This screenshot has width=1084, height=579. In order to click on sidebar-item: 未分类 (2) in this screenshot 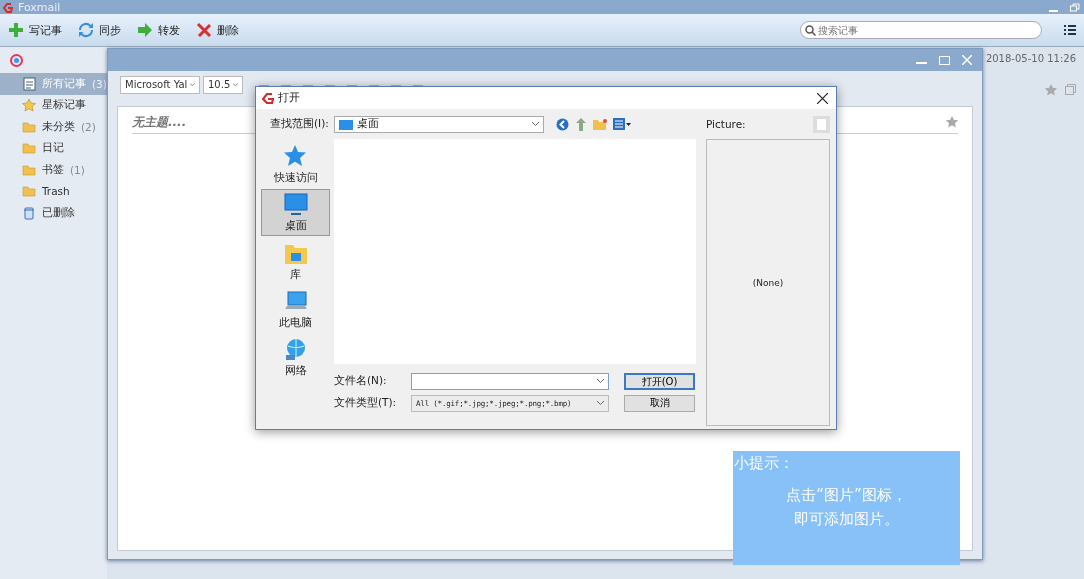, I will do `click(53, 127)`.